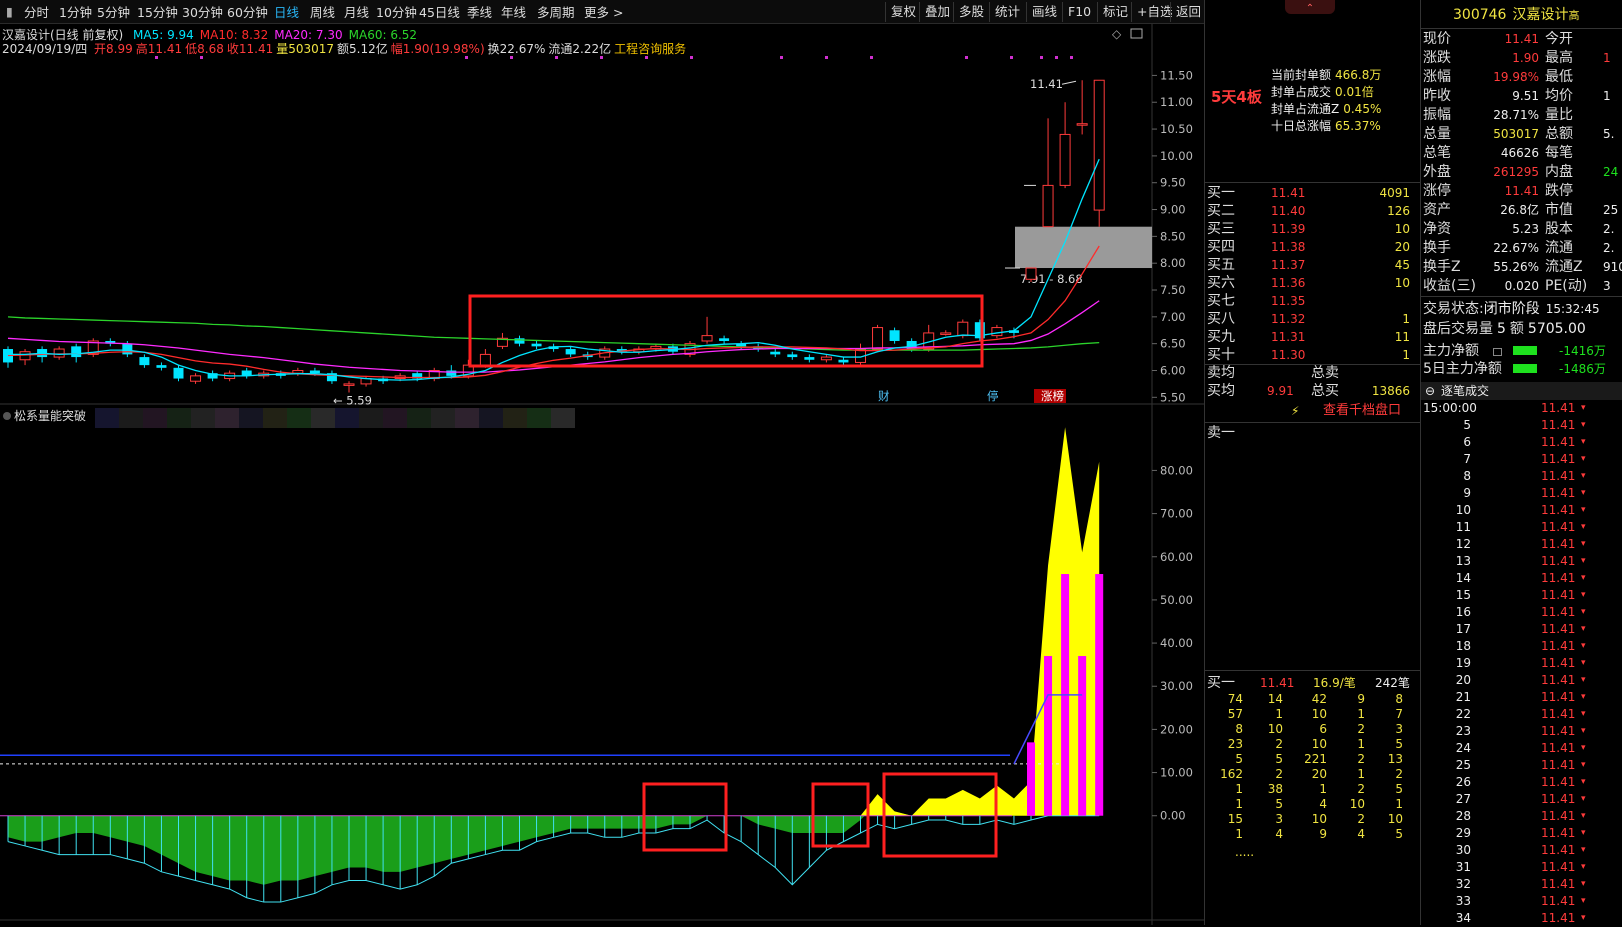 The image size is (1622, 927). I want to click on quote-label-9: 资产, so click(1437, 210).